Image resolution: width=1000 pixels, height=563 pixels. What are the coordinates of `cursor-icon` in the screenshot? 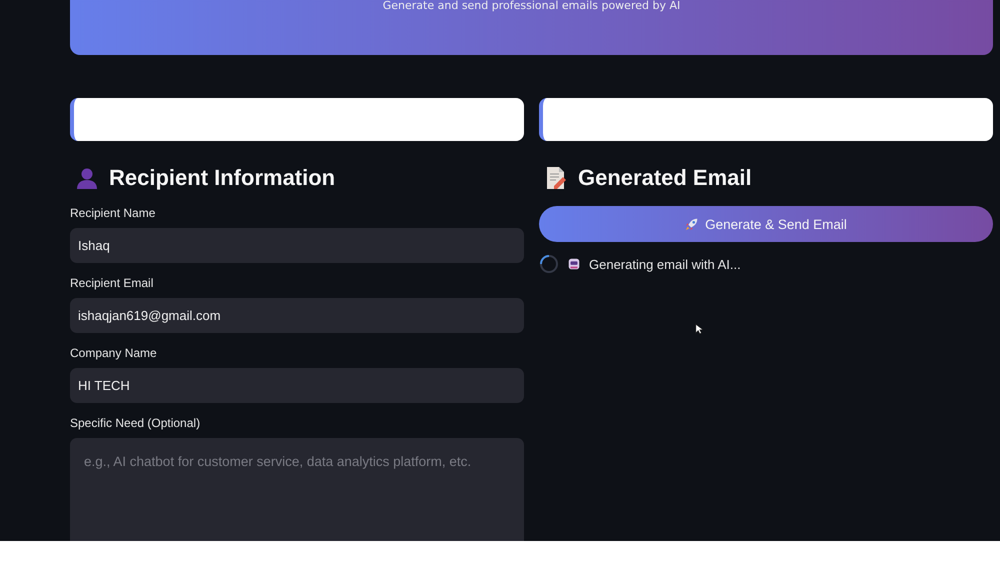 It's located at (699, 329).